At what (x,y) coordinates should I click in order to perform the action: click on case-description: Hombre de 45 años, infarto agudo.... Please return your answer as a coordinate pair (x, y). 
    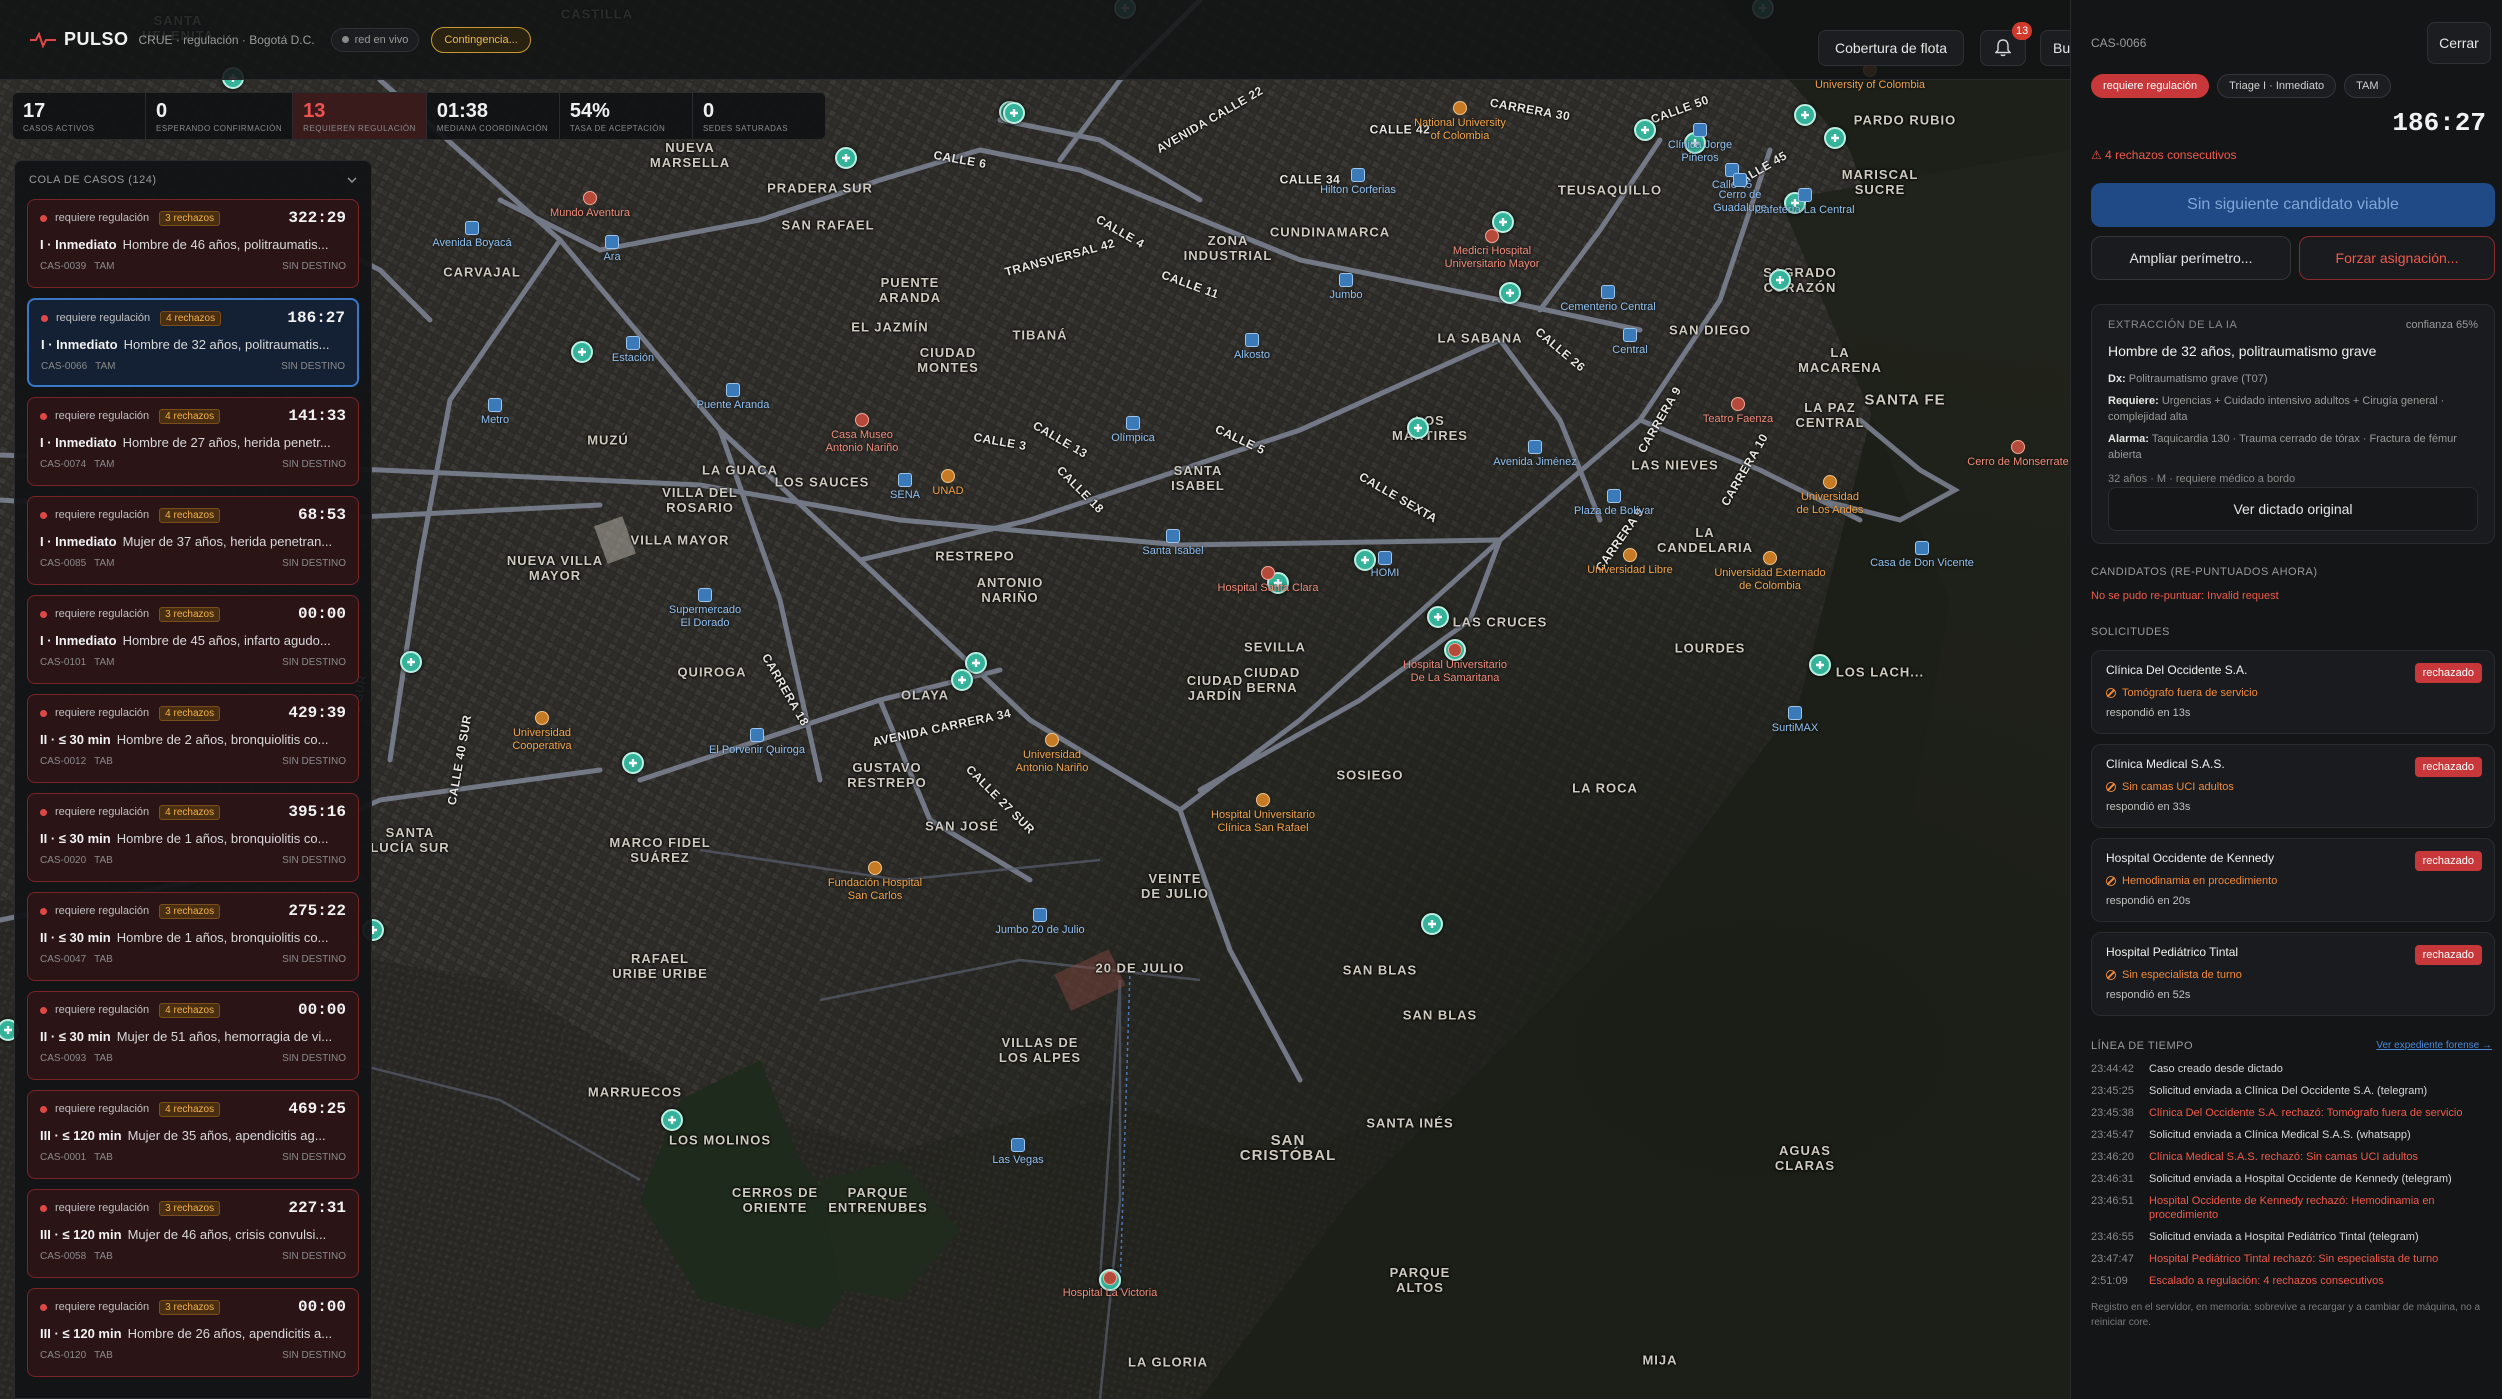
    Looking at the image, I should click on (226, 640).